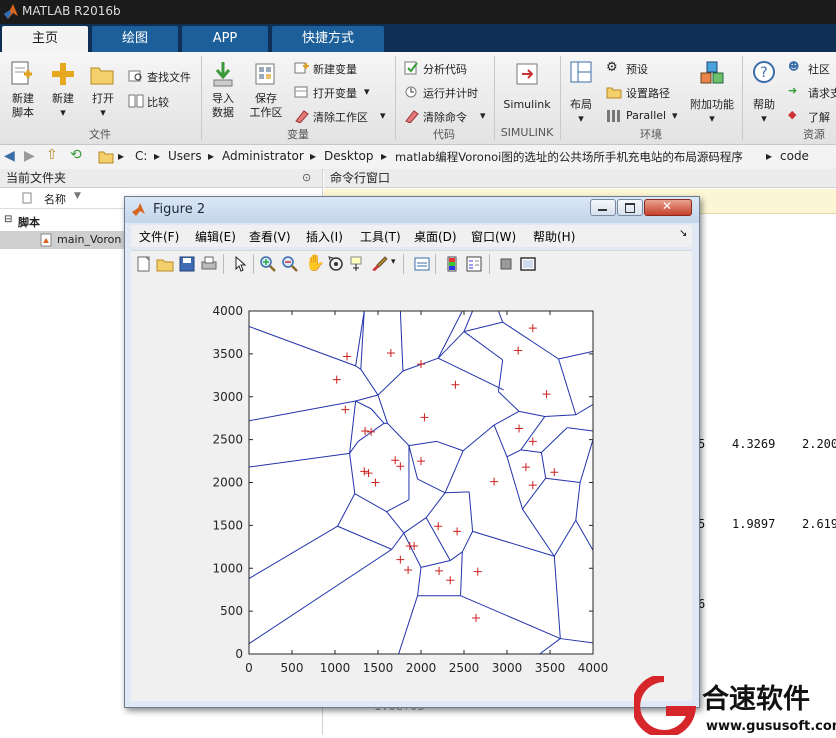 Image resolution: width=836 pixels, height=738 pixels. Describe the element at coordinates (335, 69) in the screenshot. I see `new-variable-label: 新建变量` at that location.